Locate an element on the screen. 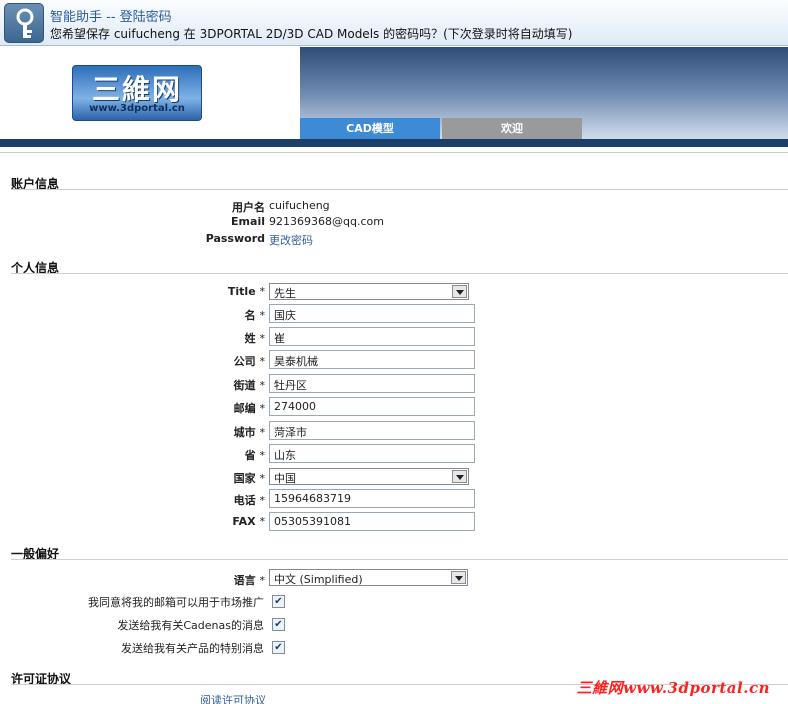 This screenshot has height=704, width=788. logo-url: www.3dportal.cn is located at coordinates (137, 108).